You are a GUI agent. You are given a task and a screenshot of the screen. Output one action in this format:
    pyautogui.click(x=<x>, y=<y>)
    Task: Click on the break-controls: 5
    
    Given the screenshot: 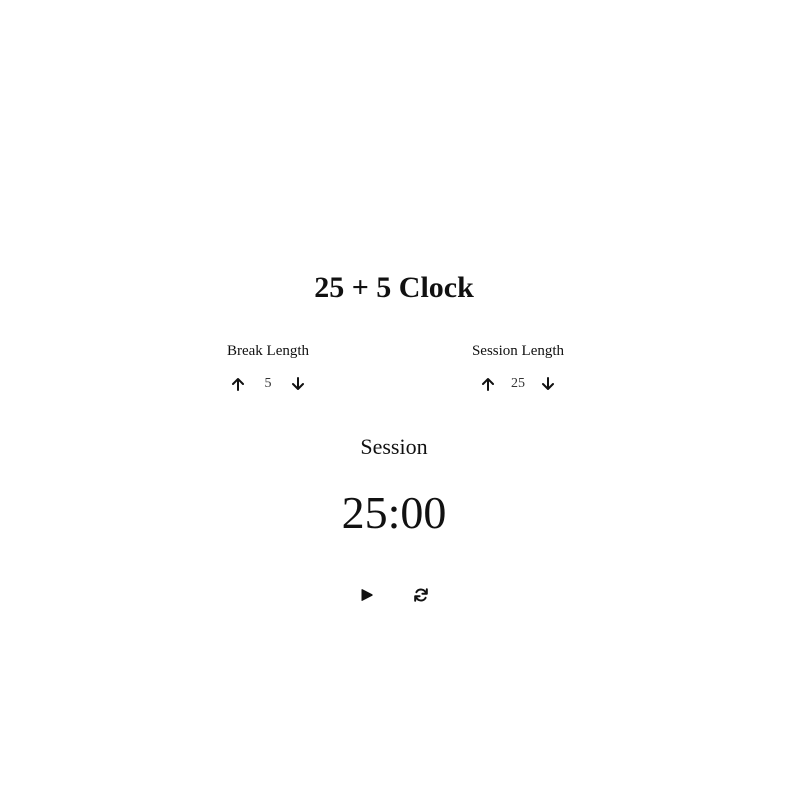 What is the action you would take?
    pyautogui.click(x=268, y=384)
    